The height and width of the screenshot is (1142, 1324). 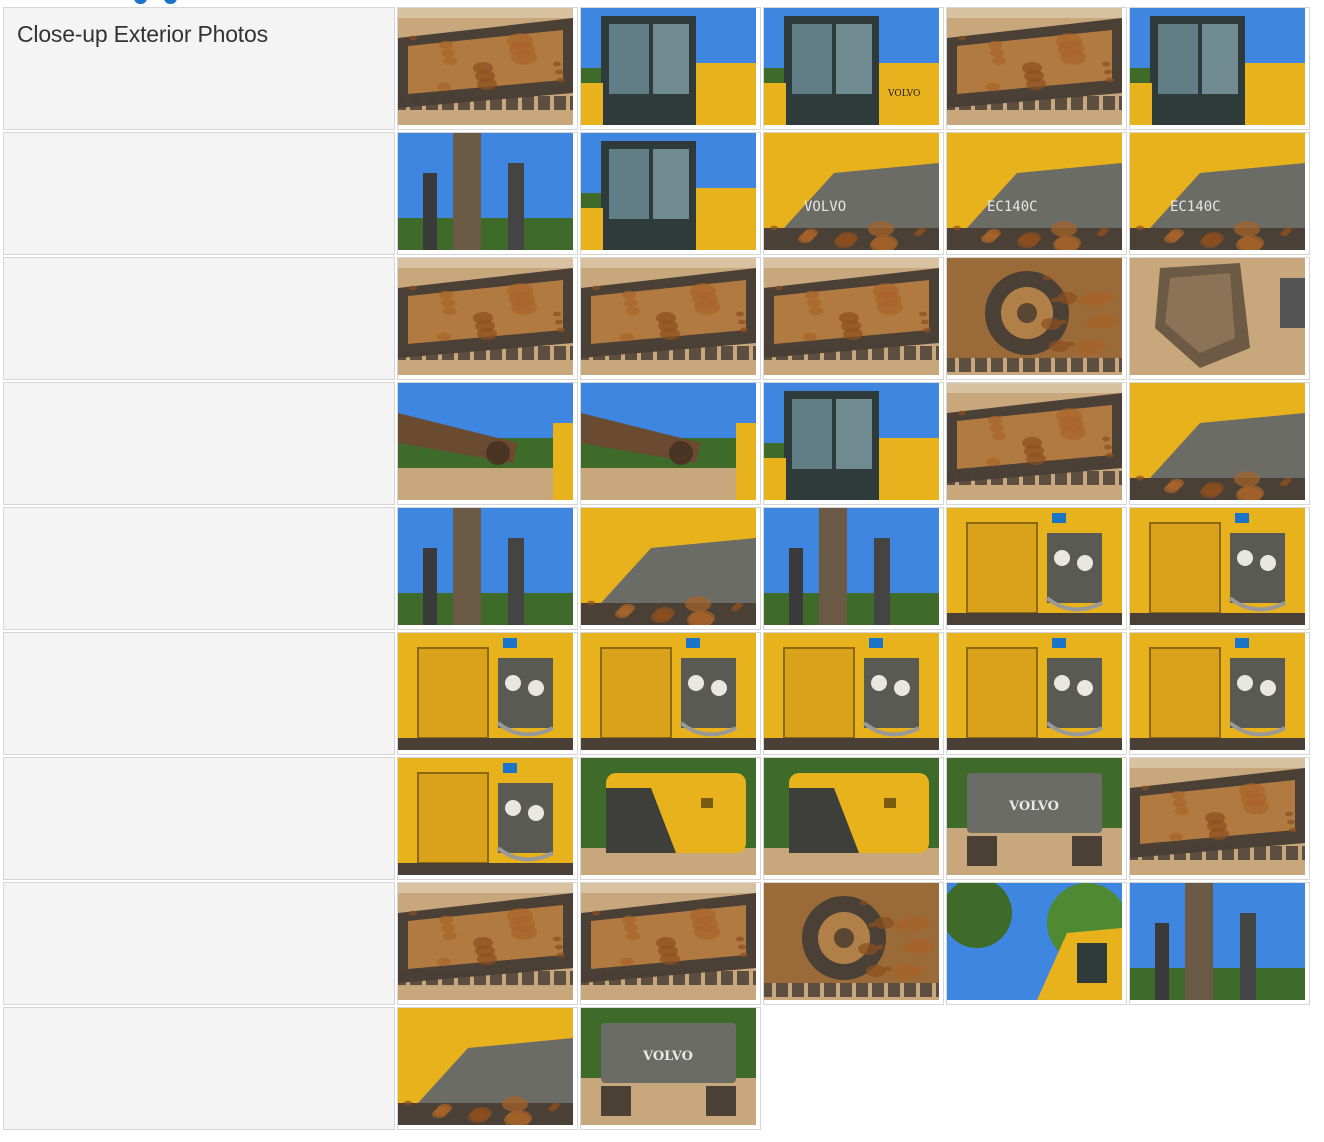 I want to click on volvo-body-panel-photo-icon: VOLVO, so click(x=851, y=191).